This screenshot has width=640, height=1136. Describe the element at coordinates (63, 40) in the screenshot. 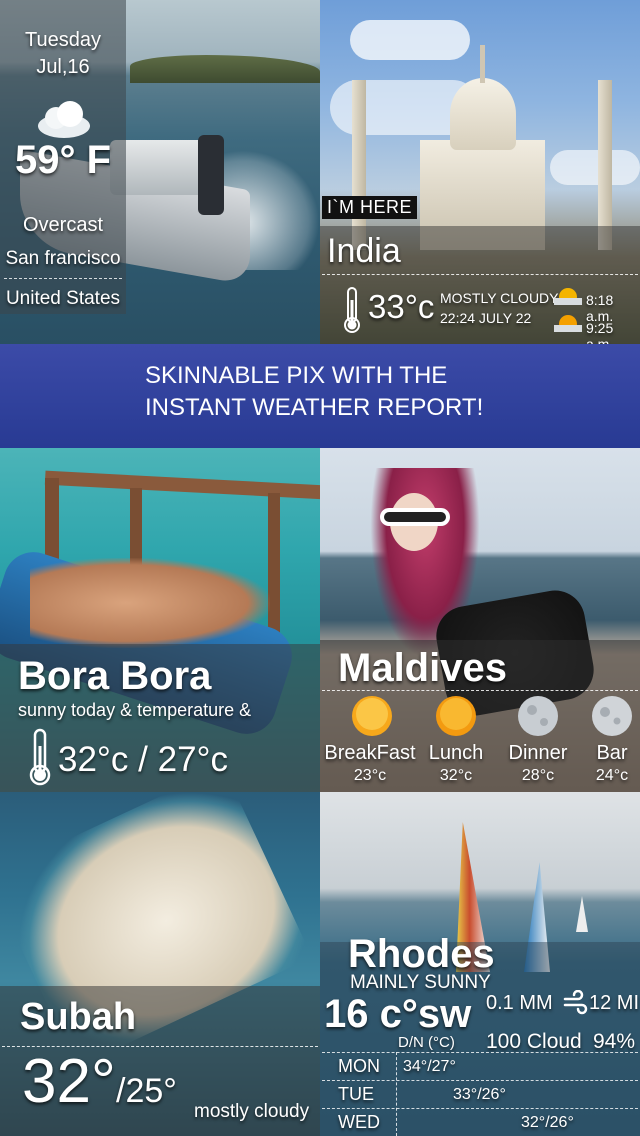

I see `weekday-label: Tuesday` at that location.